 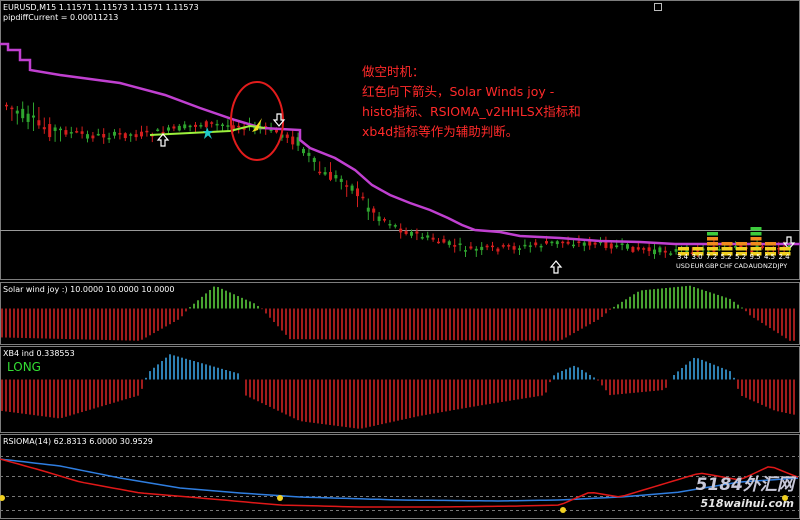 I want to click on annotation-line: 红色向下箭头，Solar Winds joy -, so click(x=458, y=91).